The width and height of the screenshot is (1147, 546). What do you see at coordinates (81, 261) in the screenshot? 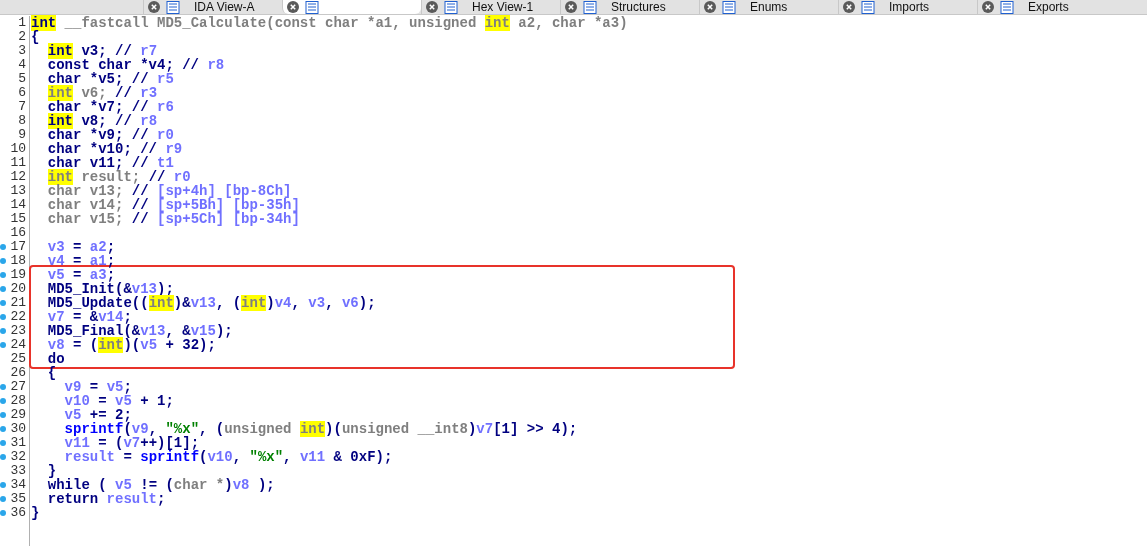
I see `code-line: v4 = a1;` at bounding box center [81, 261].